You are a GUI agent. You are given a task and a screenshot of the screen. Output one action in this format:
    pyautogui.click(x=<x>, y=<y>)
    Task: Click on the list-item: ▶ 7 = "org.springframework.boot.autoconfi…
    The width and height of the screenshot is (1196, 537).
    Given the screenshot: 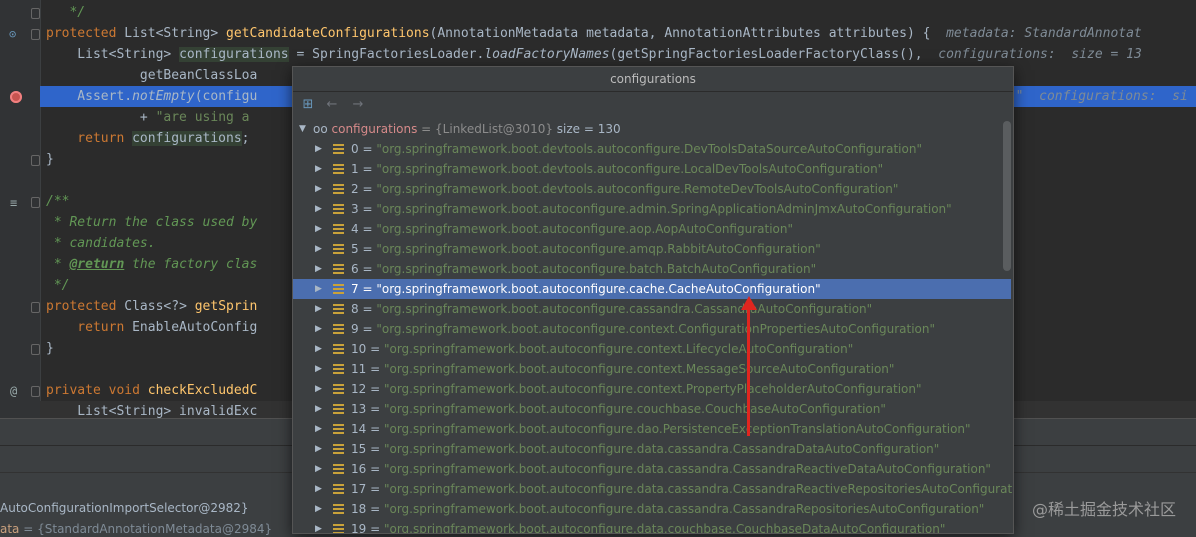 What is the action you would take?
    pyautogui.click(x=652, y=289)
    